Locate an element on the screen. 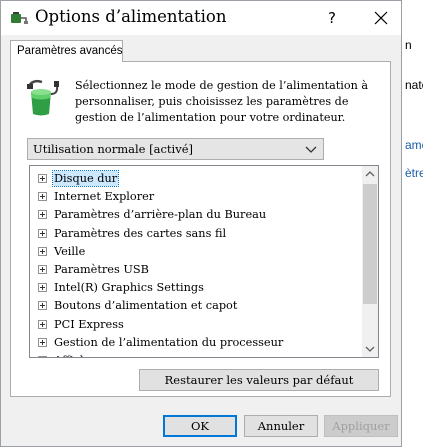  tree-item-label: Affichage is located at coordinates (81, 355).